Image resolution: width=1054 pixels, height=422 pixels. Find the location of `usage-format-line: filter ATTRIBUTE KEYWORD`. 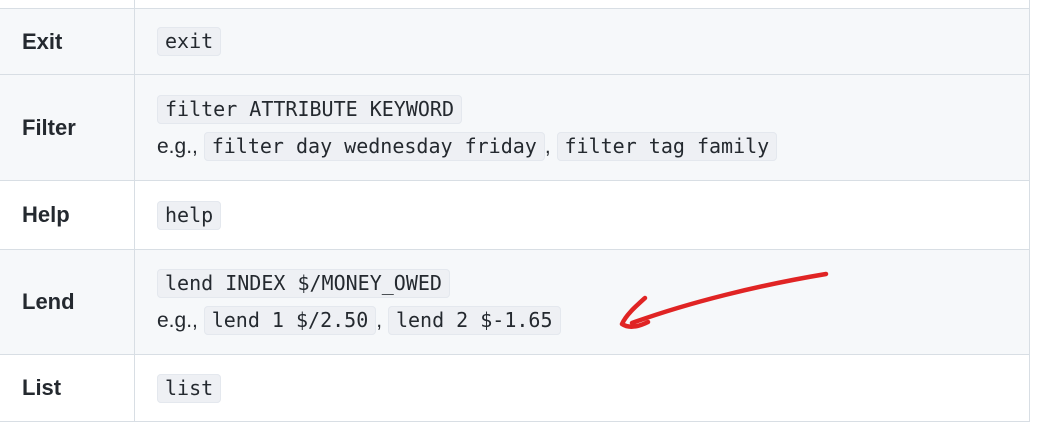

usage-format-line: filter ATTRIBUTE KEYWORD is located at coordinates (593, 109).